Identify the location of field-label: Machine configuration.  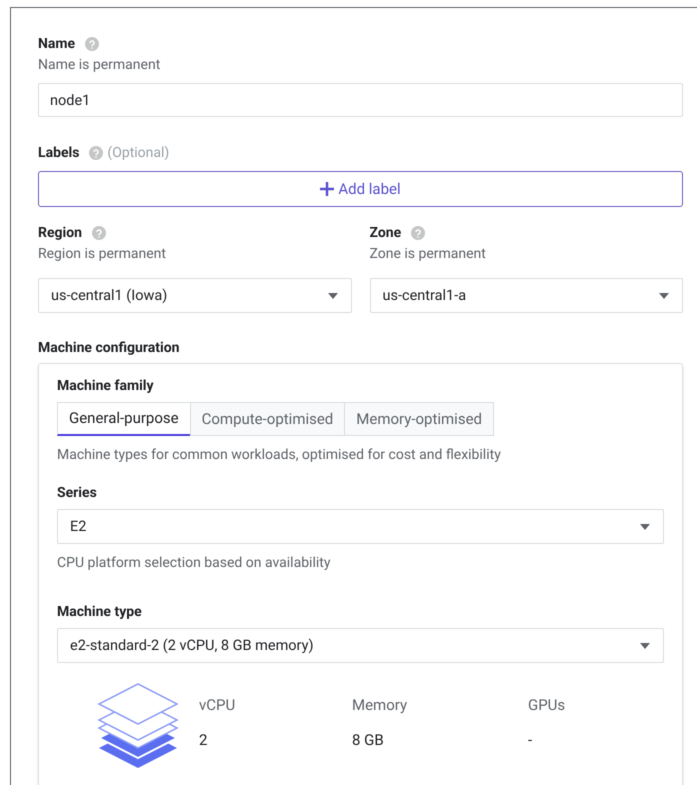
(109, 348).